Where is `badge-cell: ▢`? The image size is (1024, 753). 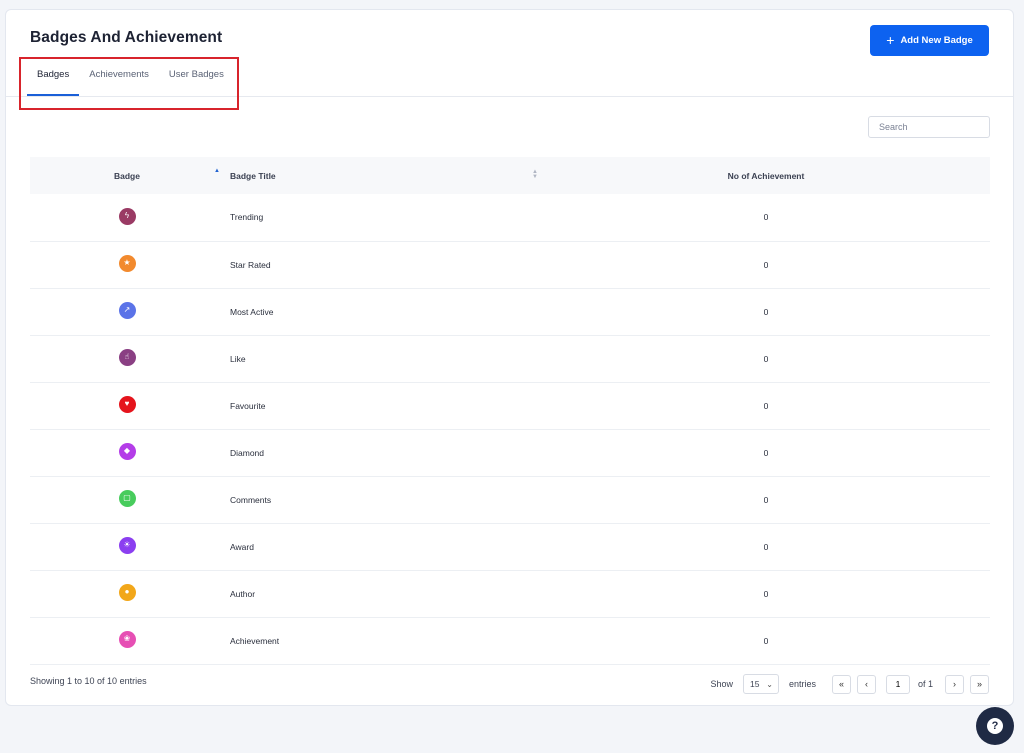 badge-cell: ▢ is located at coordinates (127, 499).